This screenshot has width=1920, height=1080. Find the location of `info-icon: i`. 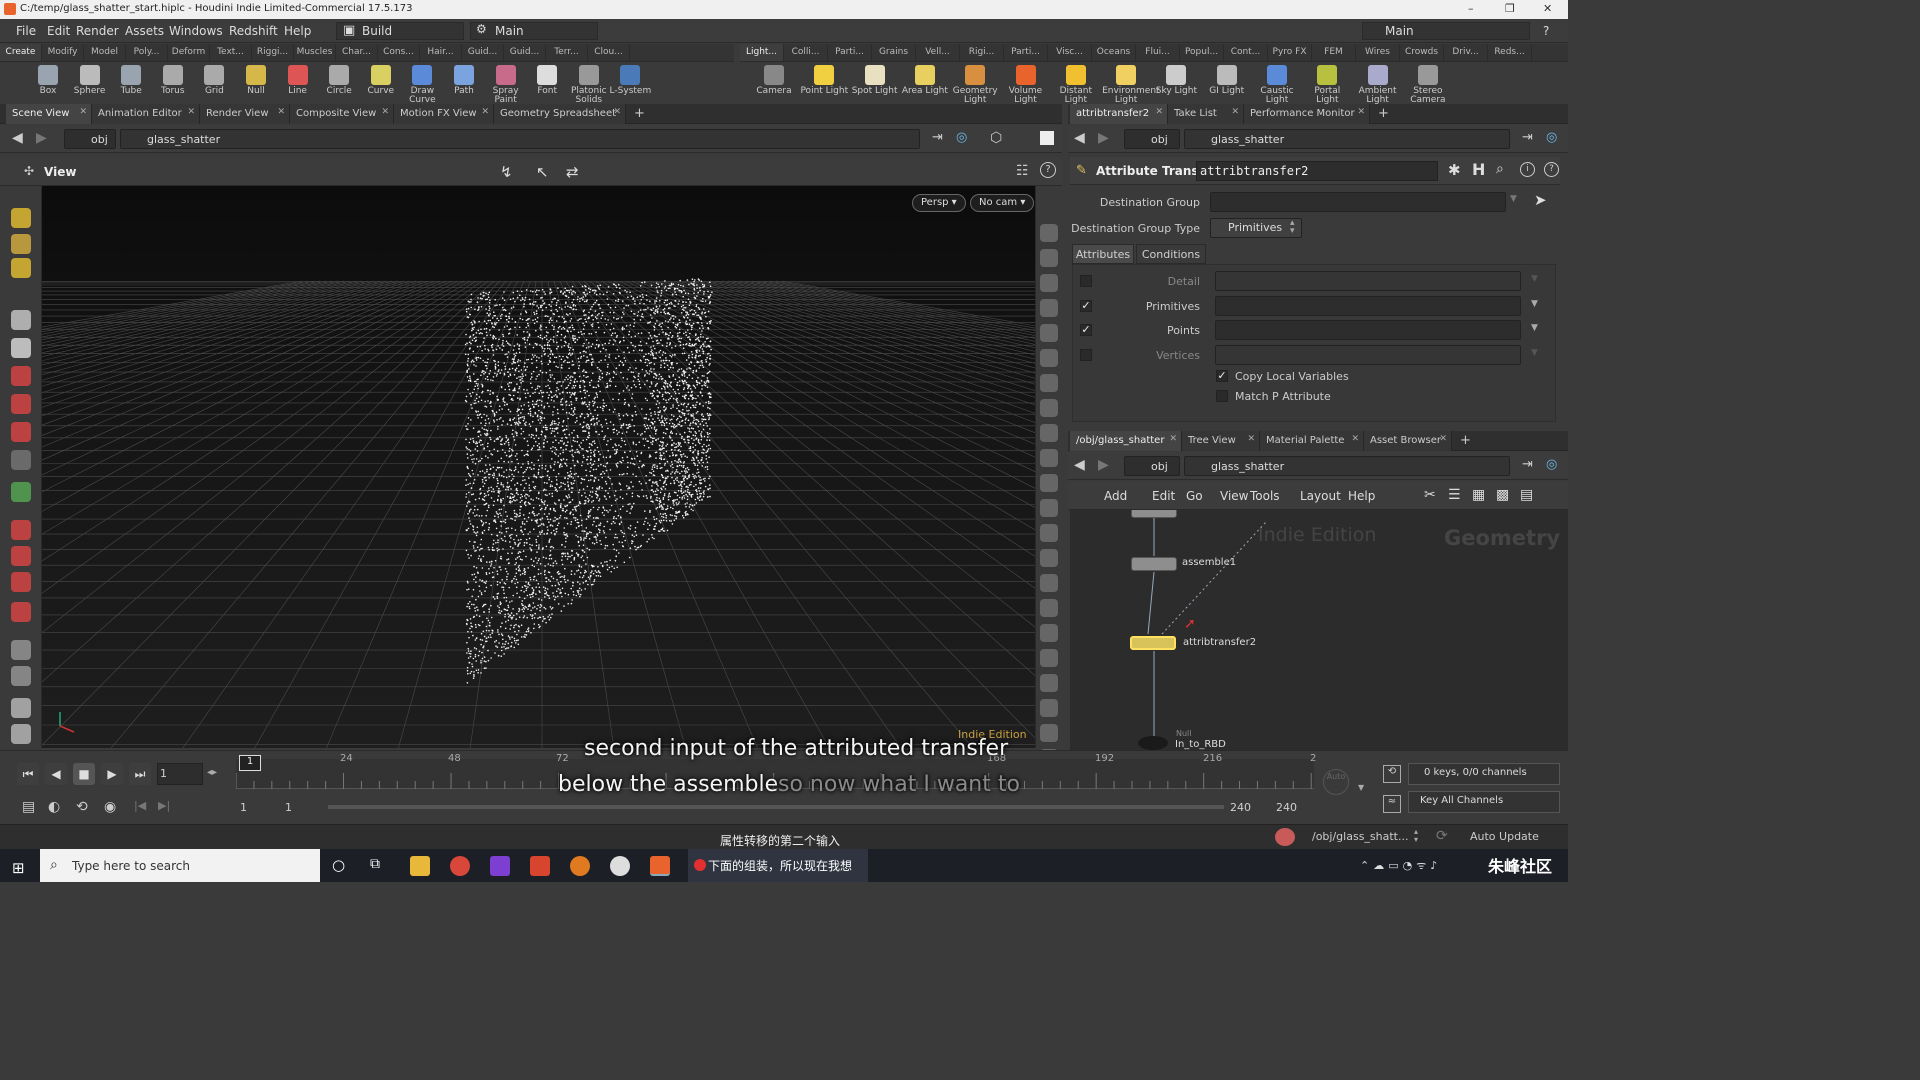

info-icon: i is located at coordinates (1527, 169).